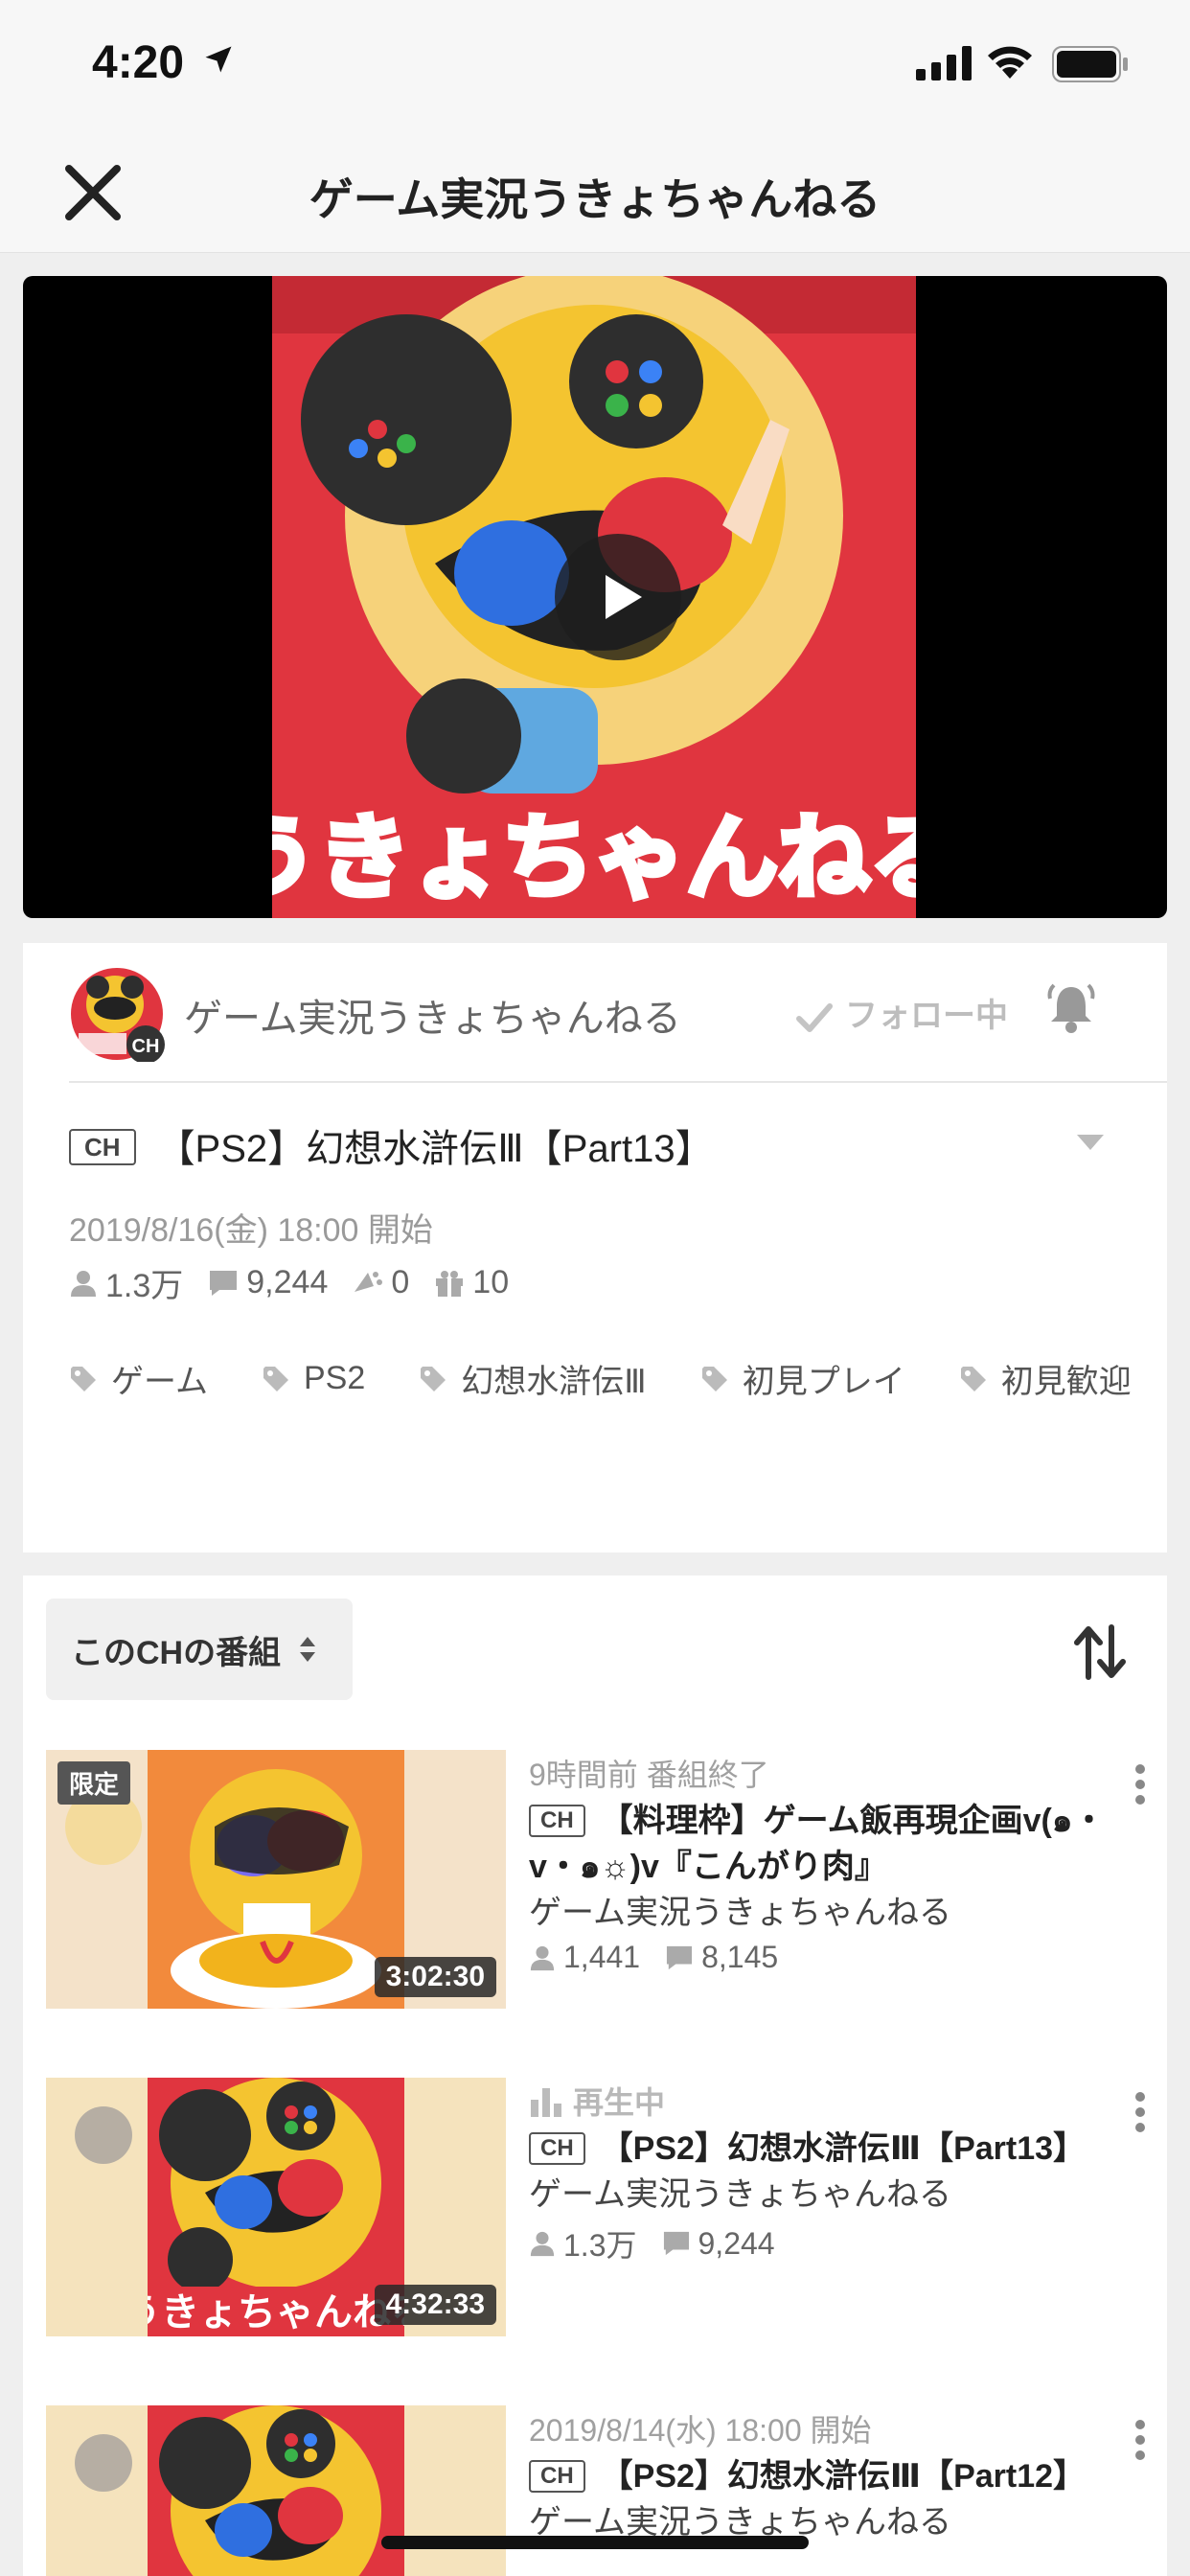  What do you see at coordinates (594, 857) in the screenshot?
I see `artwork-title-text: うきょちゃんねる` at bounding box center [594, 857].